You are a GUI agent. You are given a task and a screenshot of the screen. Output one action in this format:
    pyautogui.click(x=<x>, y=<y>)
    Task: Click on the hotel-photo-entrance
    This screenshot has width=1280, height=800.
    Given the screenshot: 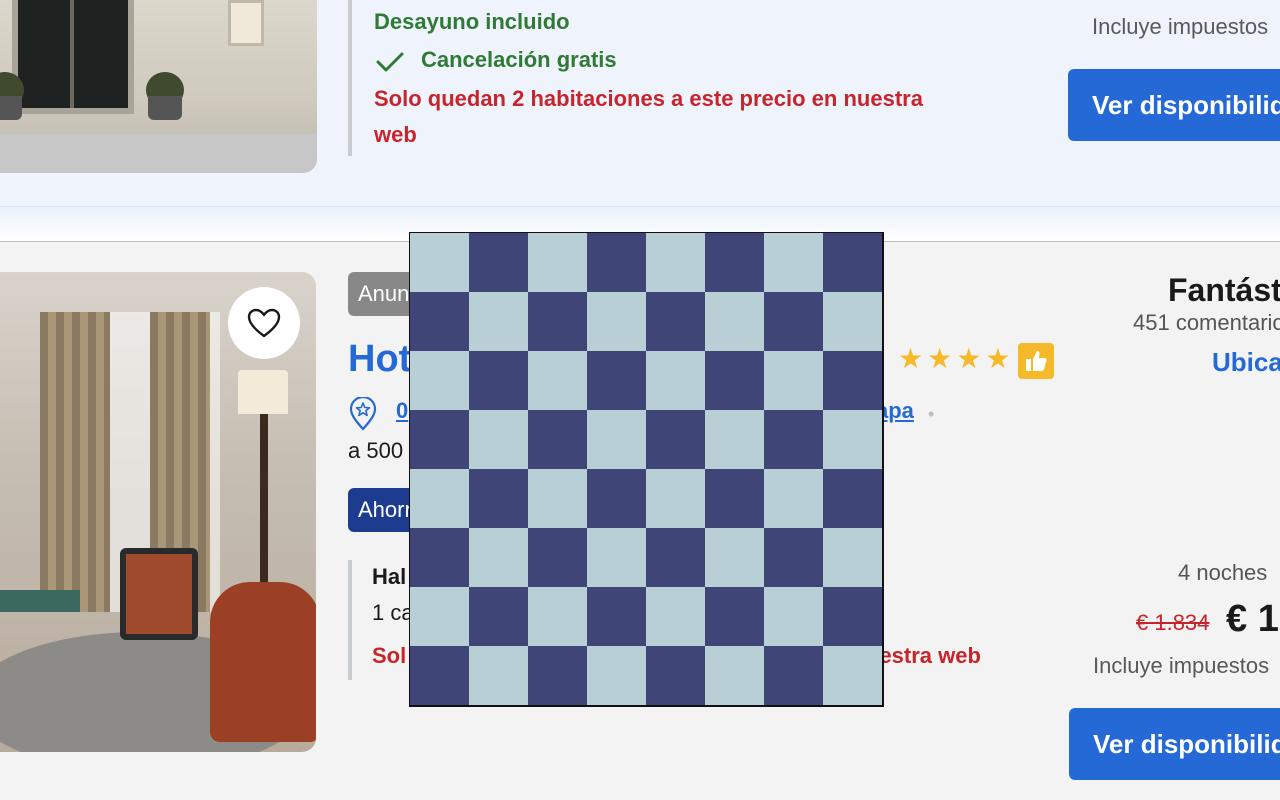 What is the action you would take?
    pyautogui.click(x=158, y=86)
    